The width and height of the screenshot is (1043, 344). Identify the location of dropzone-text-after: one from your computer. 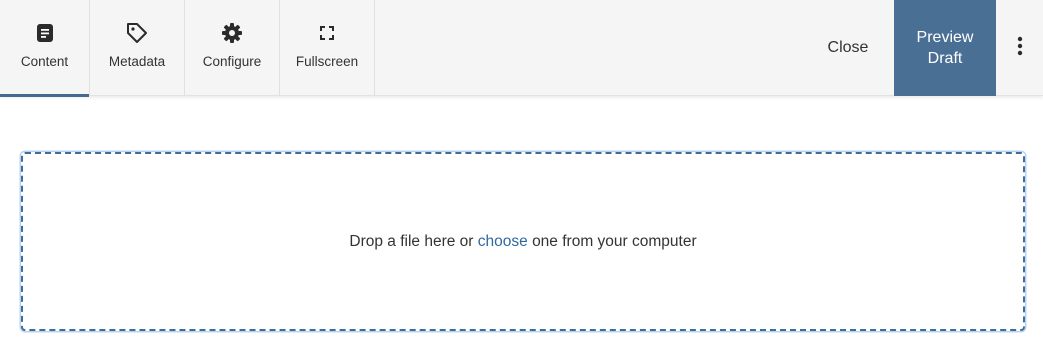
(614, 241).